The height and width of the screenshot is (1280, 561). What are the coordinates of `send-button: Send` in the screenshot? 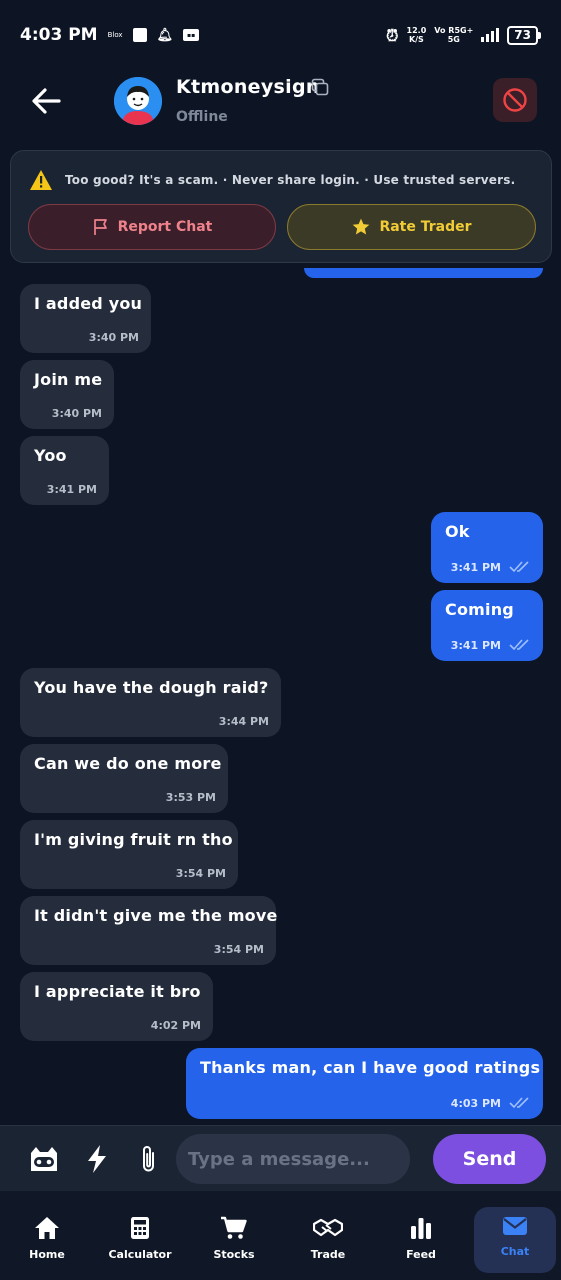 It's located at (489, 1159).